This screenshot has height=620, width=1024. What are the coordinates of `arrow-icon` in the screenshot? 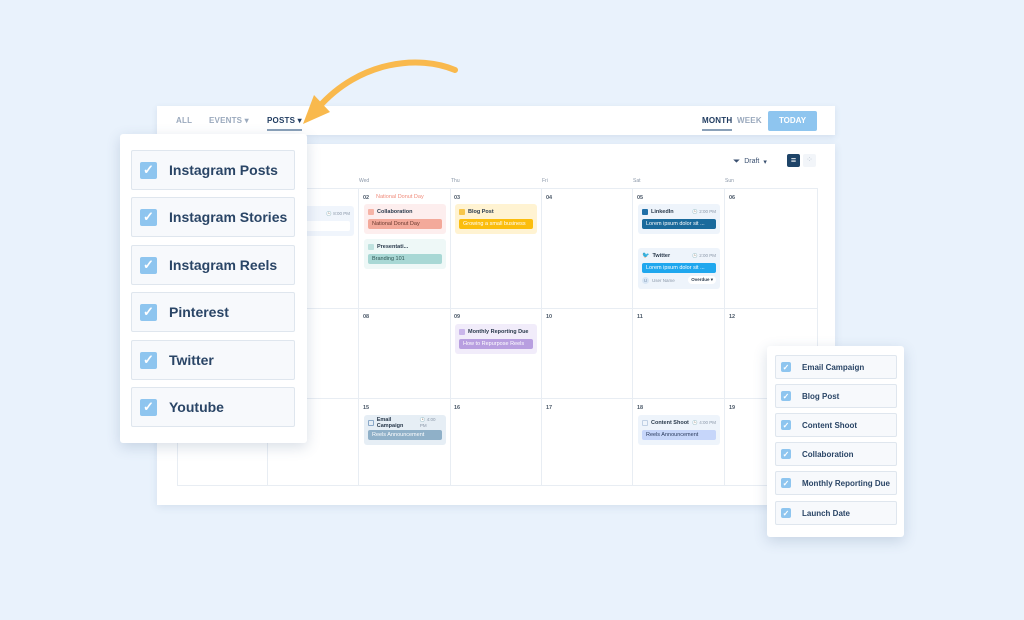 It's located at (380, 91).